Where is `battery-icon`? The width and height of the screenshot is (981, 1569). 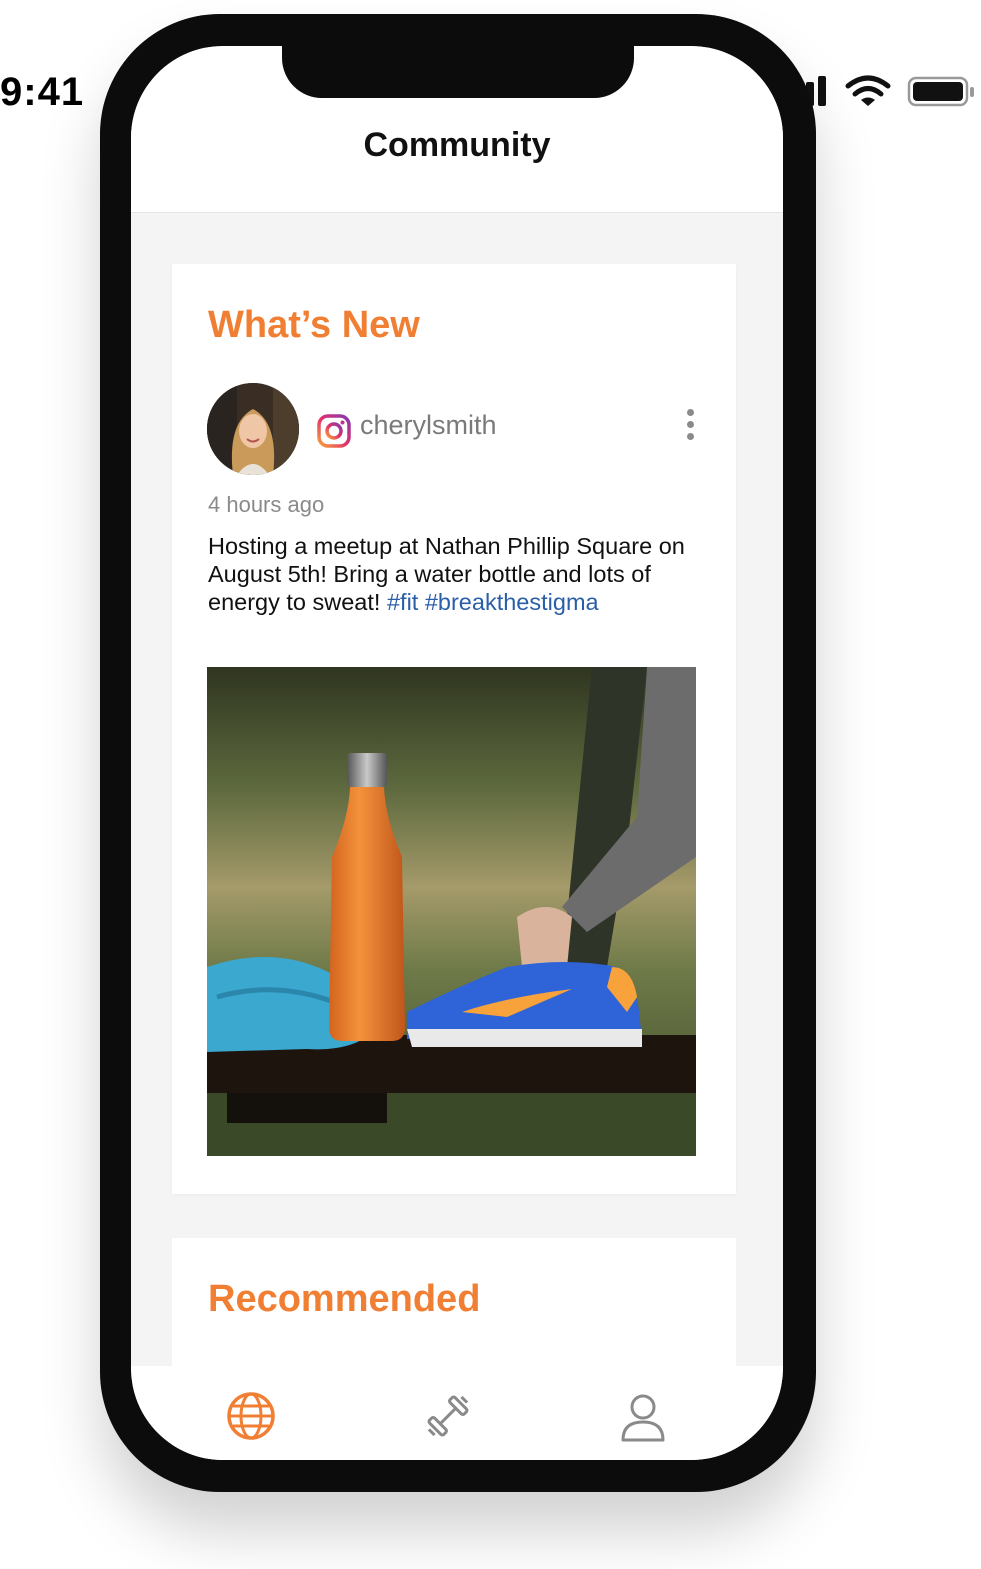 battery-icon is located at coordinates (940, 91).